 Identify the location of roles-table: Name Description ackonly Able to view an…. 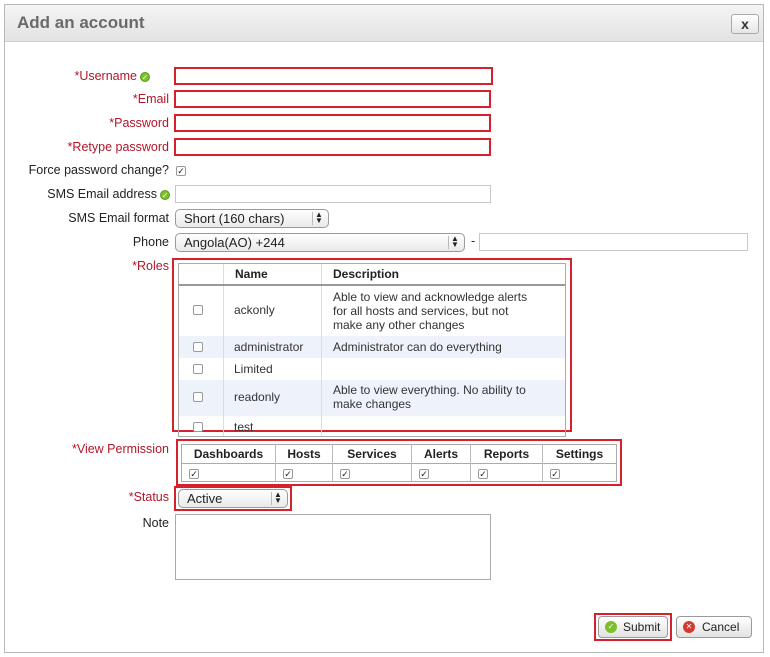
(372, 350).